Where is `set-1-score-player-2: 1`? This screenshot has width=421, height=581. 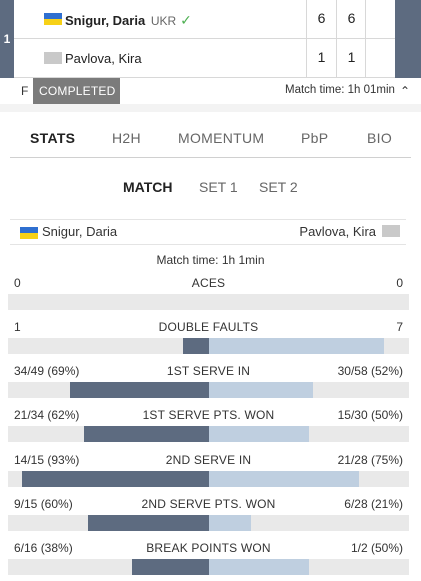
set-1-score-player-2: 1 is located at coordinates (321, 57).